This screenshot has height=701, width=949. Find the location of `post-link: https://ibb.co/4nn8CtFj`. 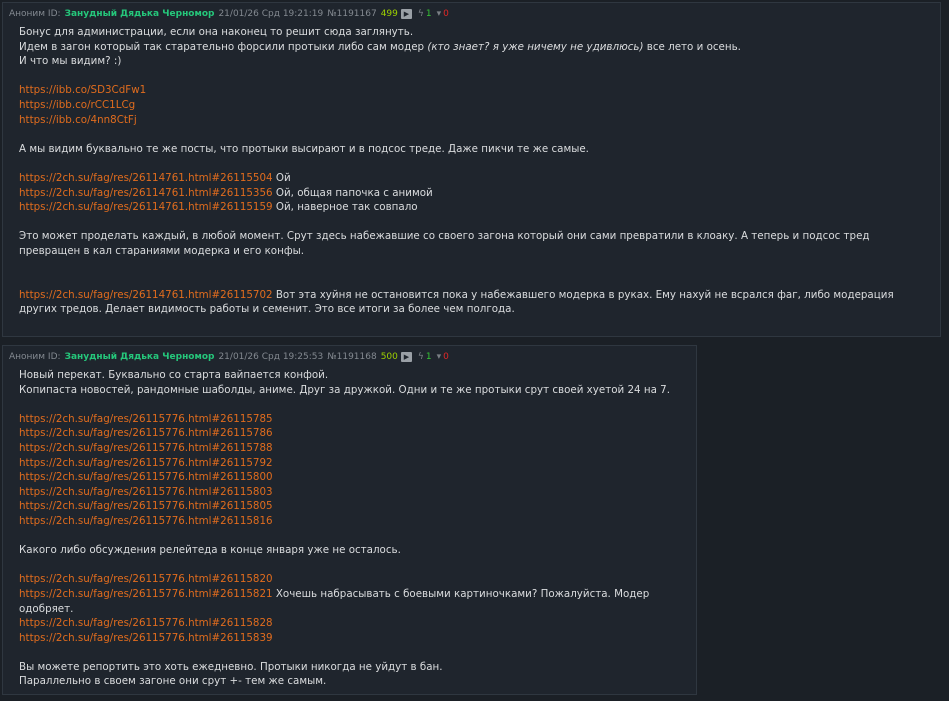

post-link: https://ibb.co/4nn8CtFj is located at coordinates (78, 120).